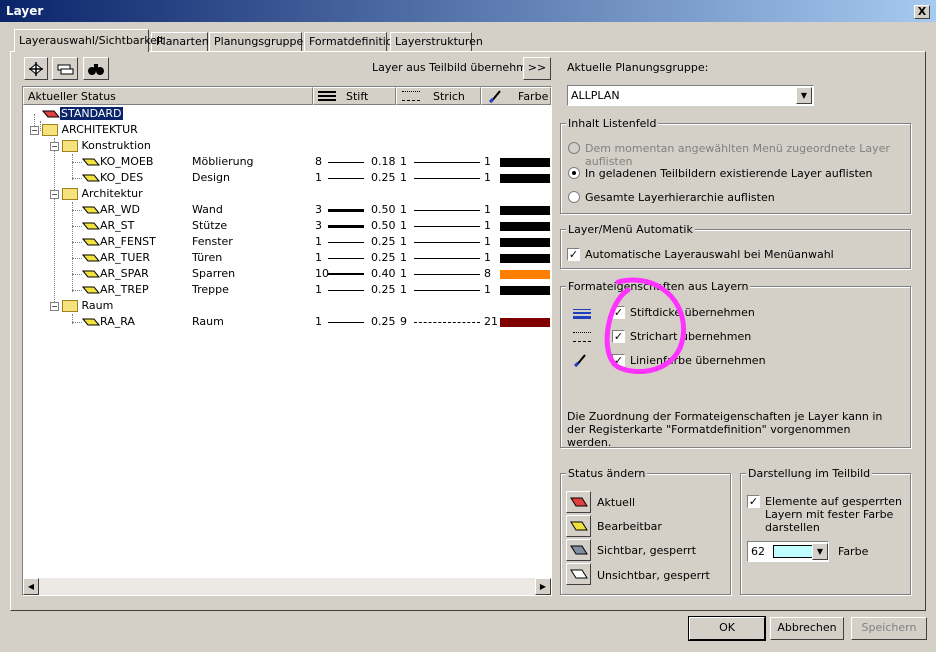  Describe the element at coordinates (573, 254) in the screenshot. I see `auto-select-checkbox: ✓` at that location.